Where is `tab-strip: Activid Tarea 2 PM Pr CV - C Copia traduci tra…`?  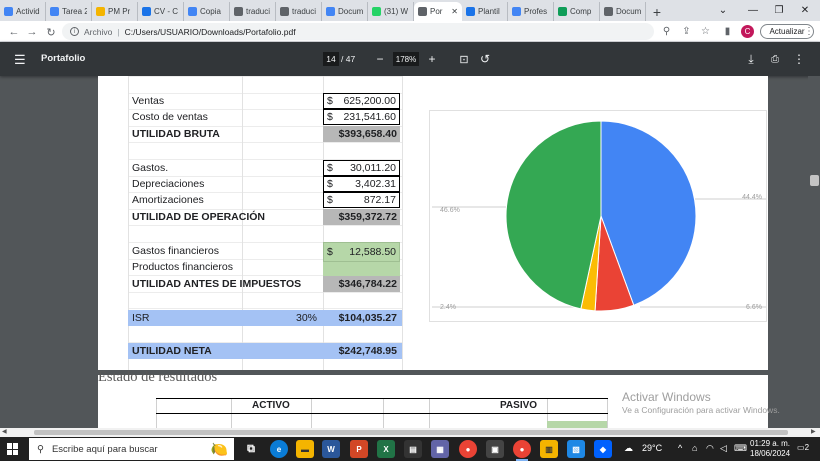
tab-strip: Activid Tarea 2 PM Pr CV - C Copia traduci tra… is located at coordinates (410, 10).